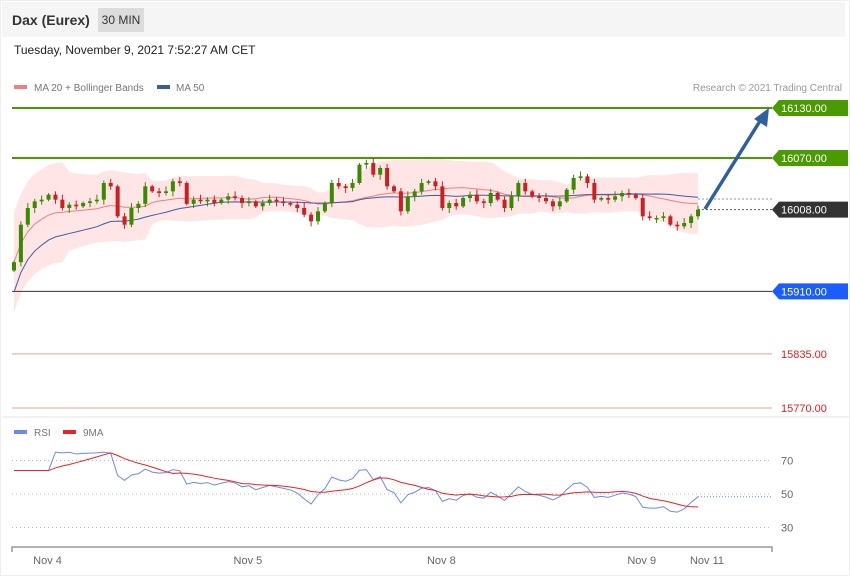  Describe the element at coordinates (163, 87) in the screenshot. I see `ma50-legend-swatch` at that location.